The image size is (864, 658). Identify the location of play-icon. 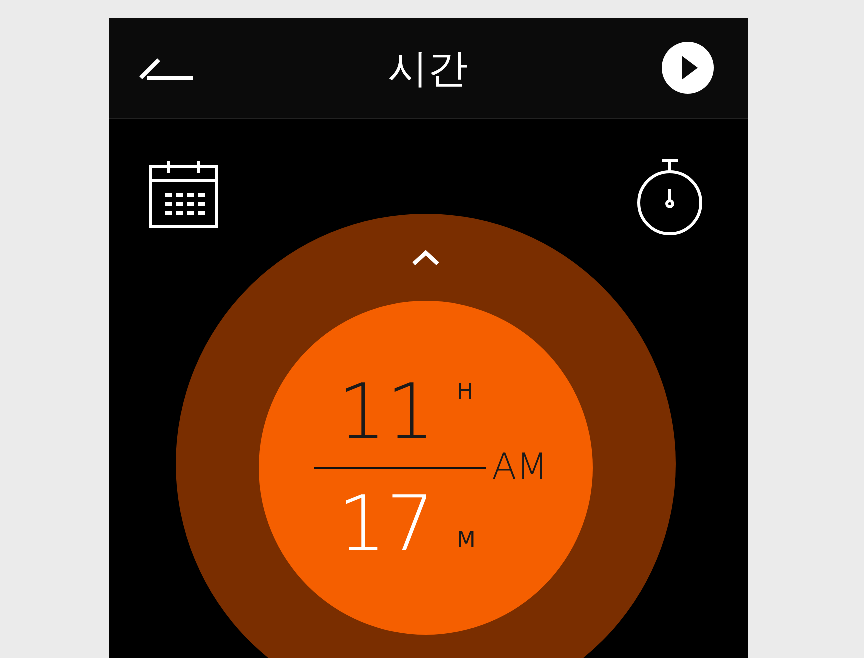
(688, 68).